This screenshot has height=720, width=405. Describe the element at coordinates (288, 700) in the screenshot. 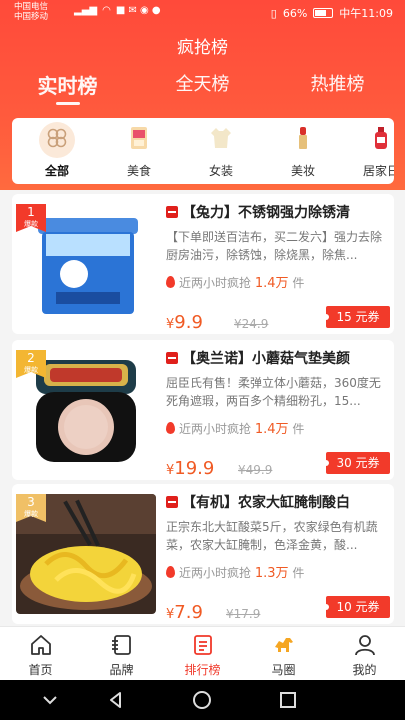

I see `nav-recents-icon` at that location.